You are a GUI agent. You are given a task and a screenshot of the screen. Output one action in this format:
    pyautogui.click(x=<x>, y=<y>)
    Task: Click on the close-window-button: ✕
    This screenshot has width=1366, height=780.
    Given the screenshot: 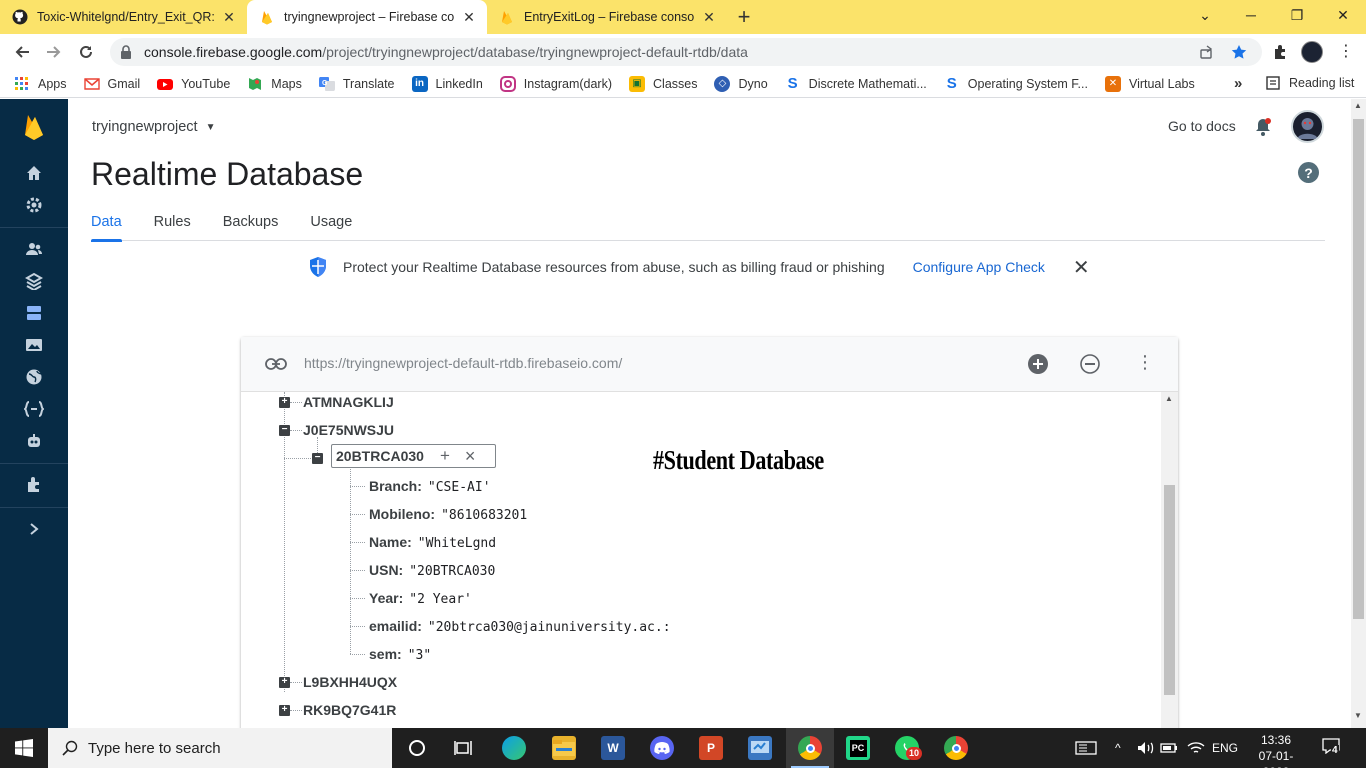 What is the action you would take?
    pyautogui.click(x=1343, y=15)
    